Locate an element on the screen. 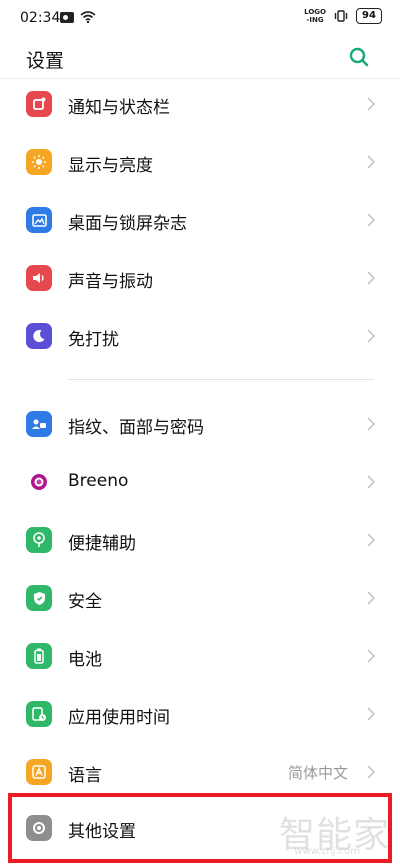 The image size is (400, 866). settings-item-label: 电池 is located at coordinates (85, 660).